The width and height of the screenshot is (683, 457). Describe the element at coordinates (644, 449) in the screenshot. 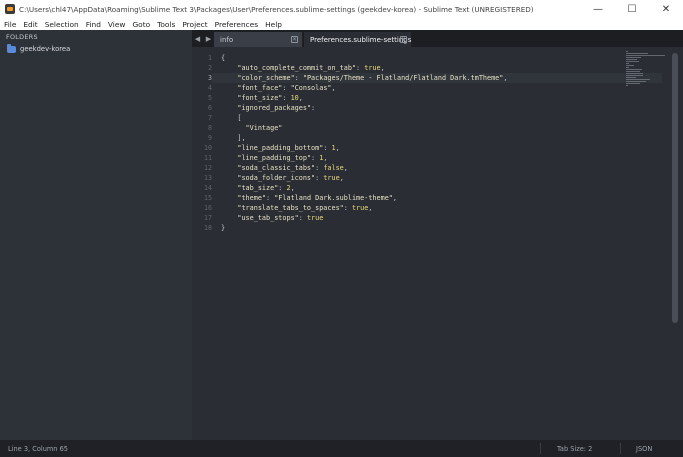

I see `status-syntax: JSON` at that location.